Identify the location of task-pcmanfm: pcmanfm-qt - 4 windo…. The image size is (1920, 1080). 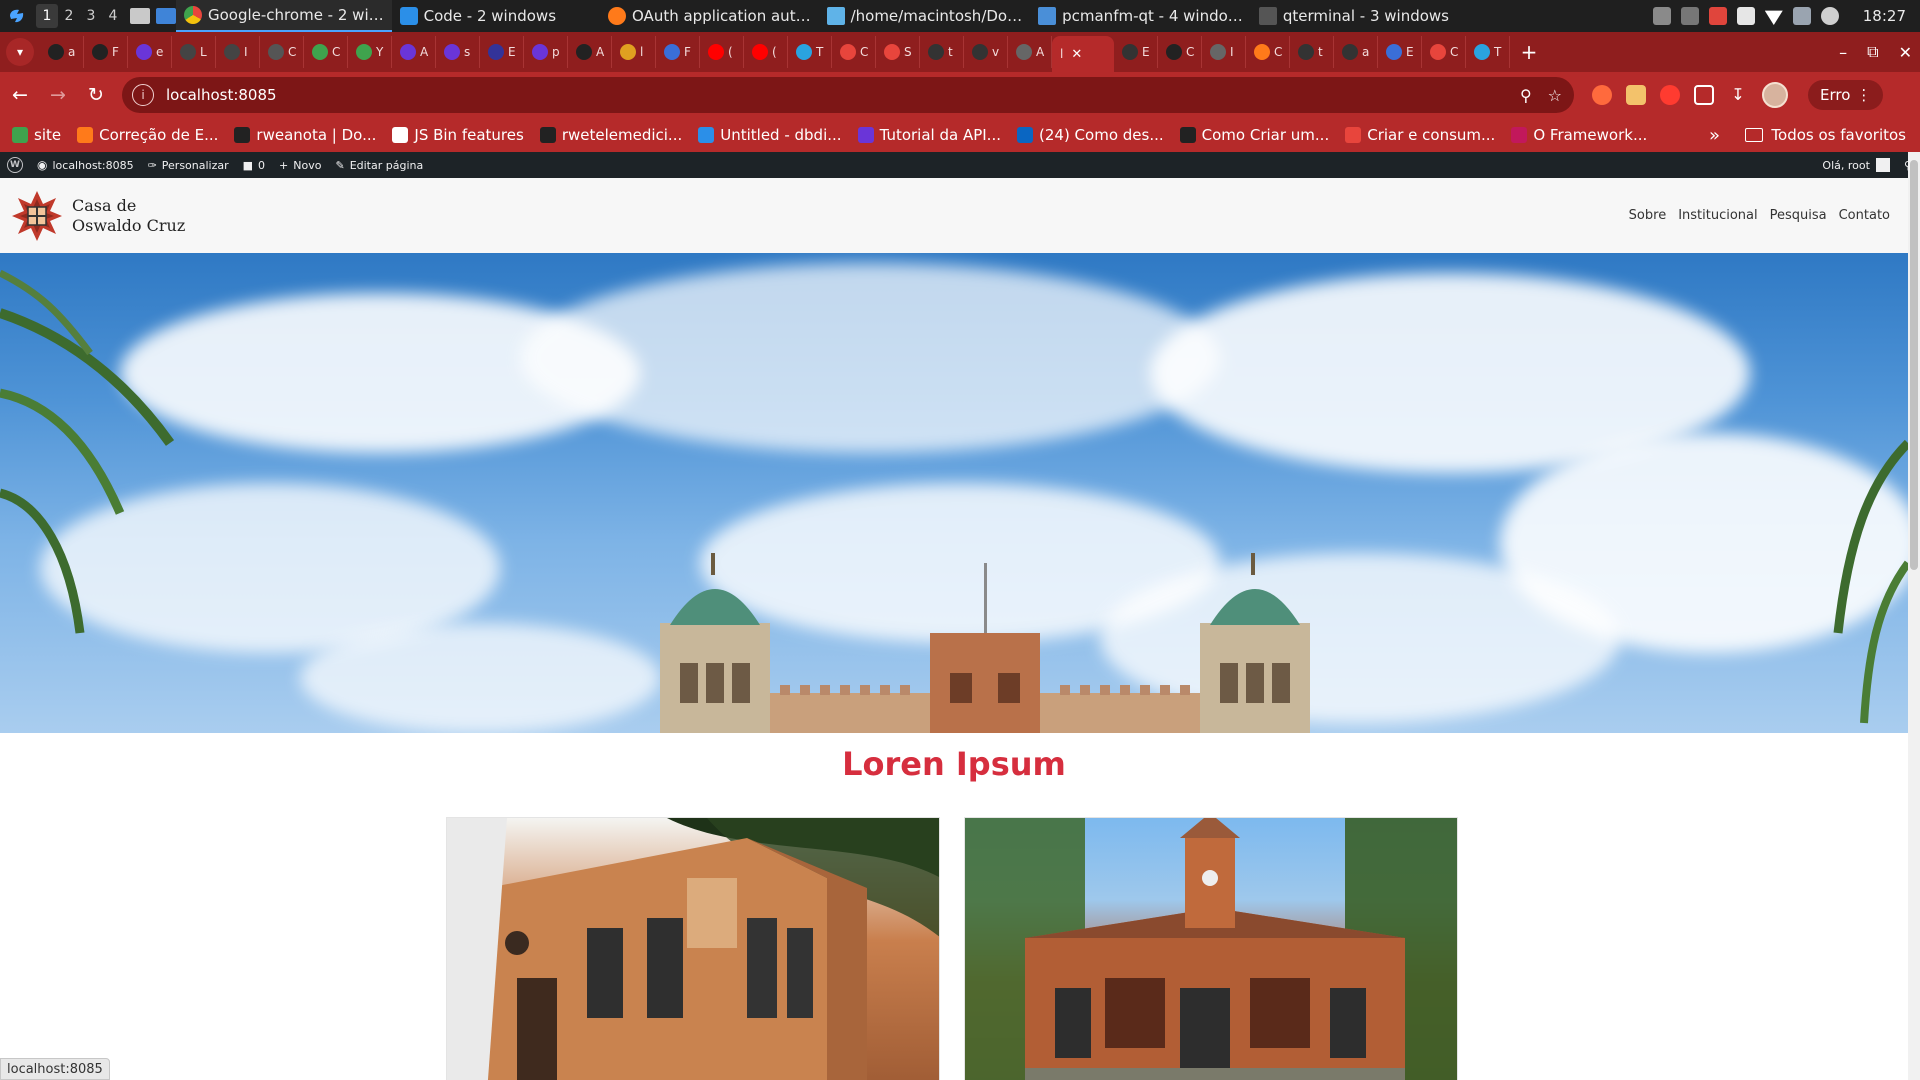
(1140, 16).